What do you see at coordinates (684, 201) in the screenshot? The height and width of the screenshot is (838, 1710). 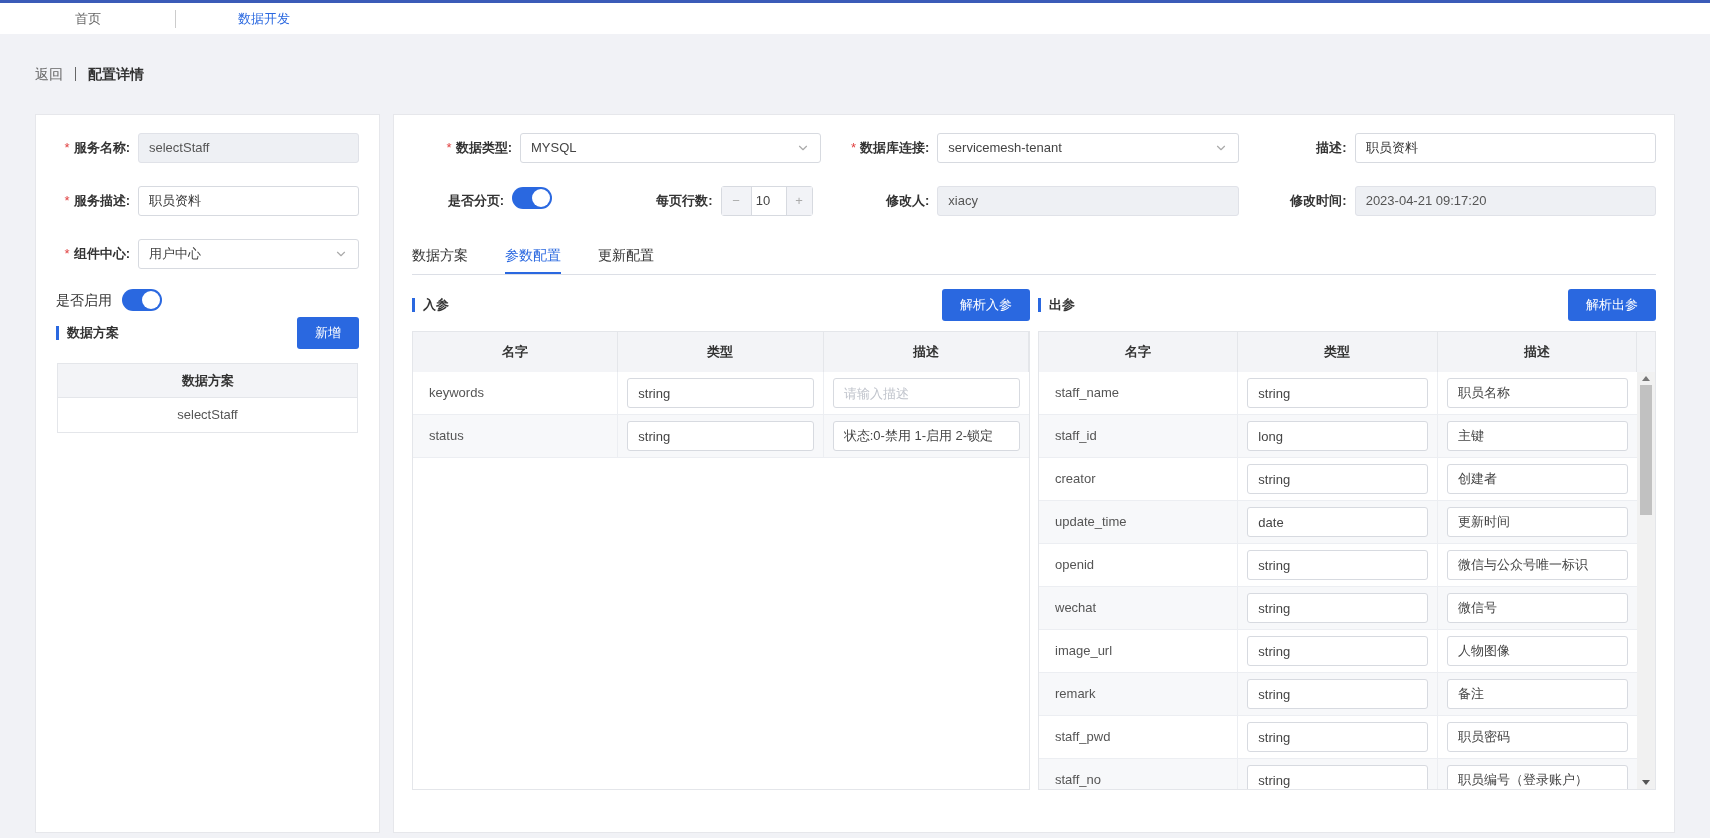 I see `field-label: 每页行数:` at bounding box center [684, 201].